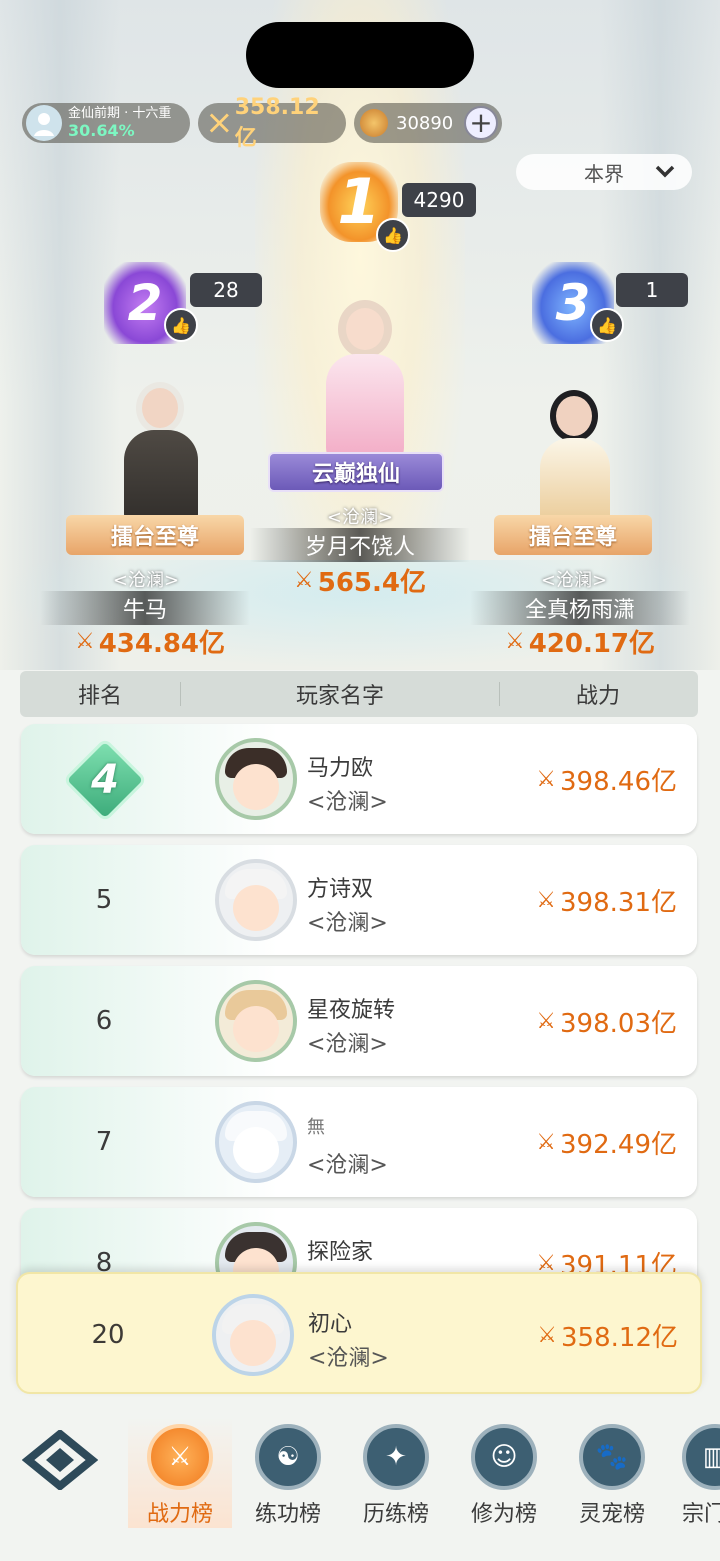 The width and height of the screenshot is (720, 1561). What do you see at coordinates (618, 902) in the screenshot?
I see `player-power-value: 398.31亿` at bounding box center [618, 902].